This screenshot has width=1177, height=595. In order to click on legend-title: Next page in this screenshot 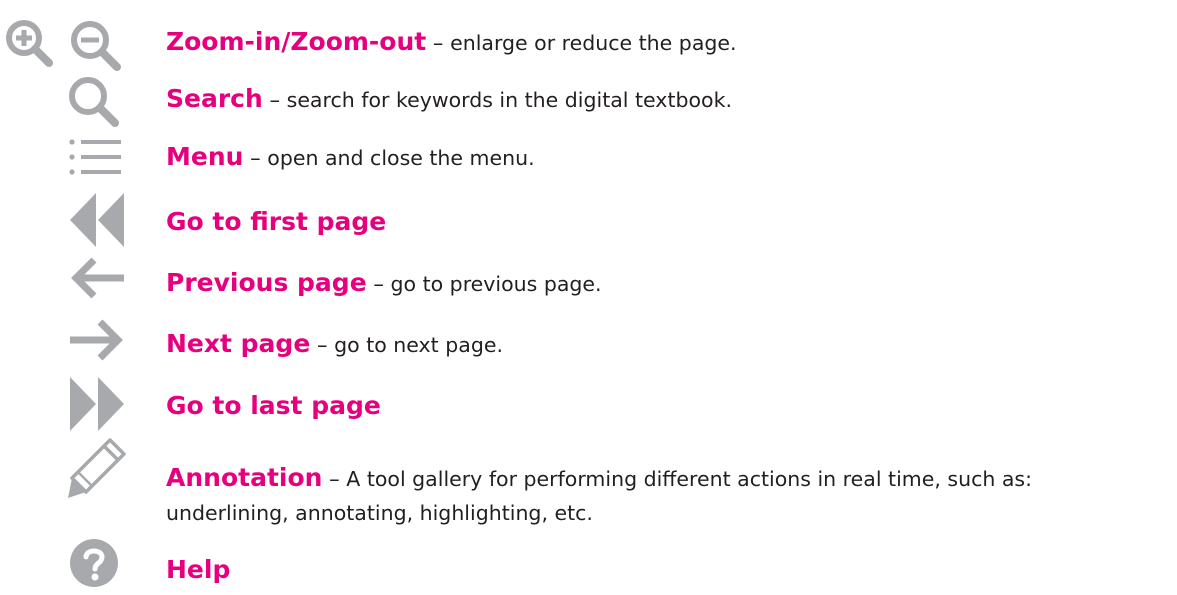, I will do `click(238, 343)`.